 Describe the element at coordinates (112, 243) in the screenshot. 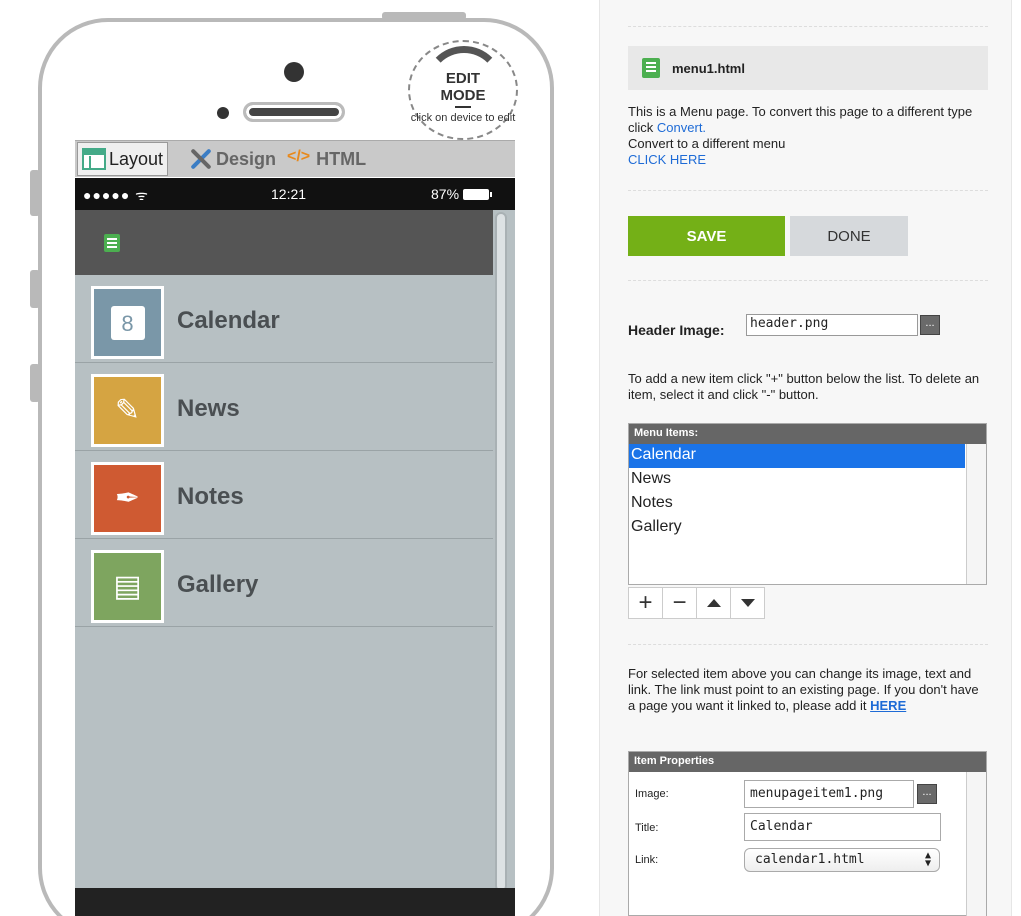

I see `menu-page-icon` at that location.